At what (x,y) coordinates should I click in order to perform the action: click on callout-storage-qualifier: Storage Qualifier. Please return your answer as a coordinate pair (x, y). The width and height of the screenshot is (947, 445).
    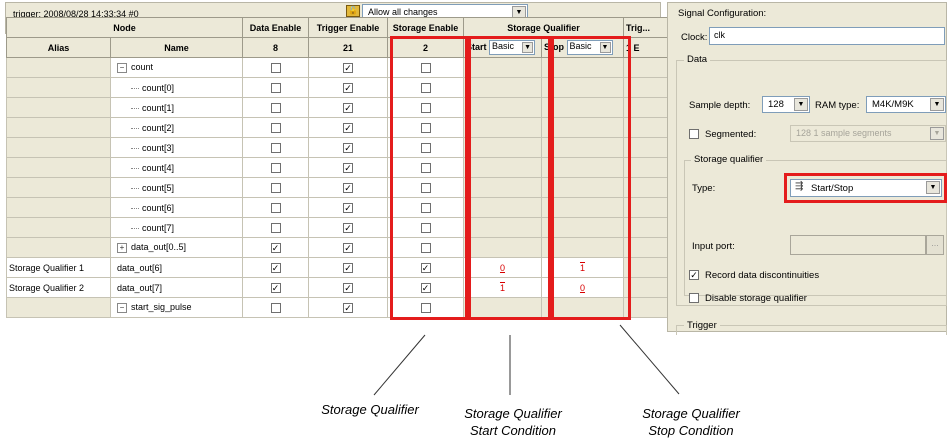
    Looking at the image, I should click on (370, 409).